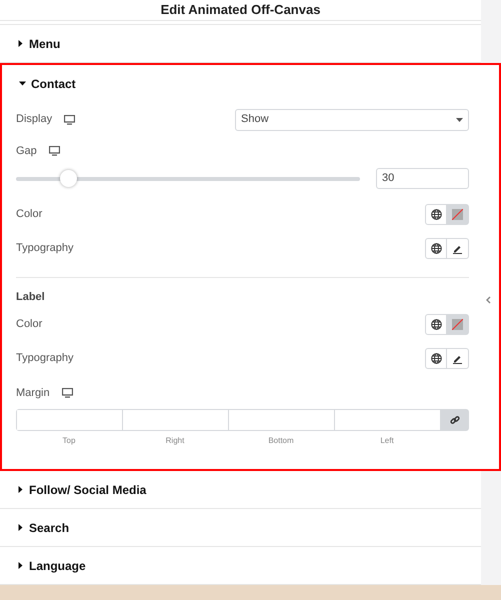 The height and width of the screenshot is (600, 501). What do you see at coordinates (488, 300) in the screenshot?
I see `chevron-left-icon` at bounding box center [488, 300].